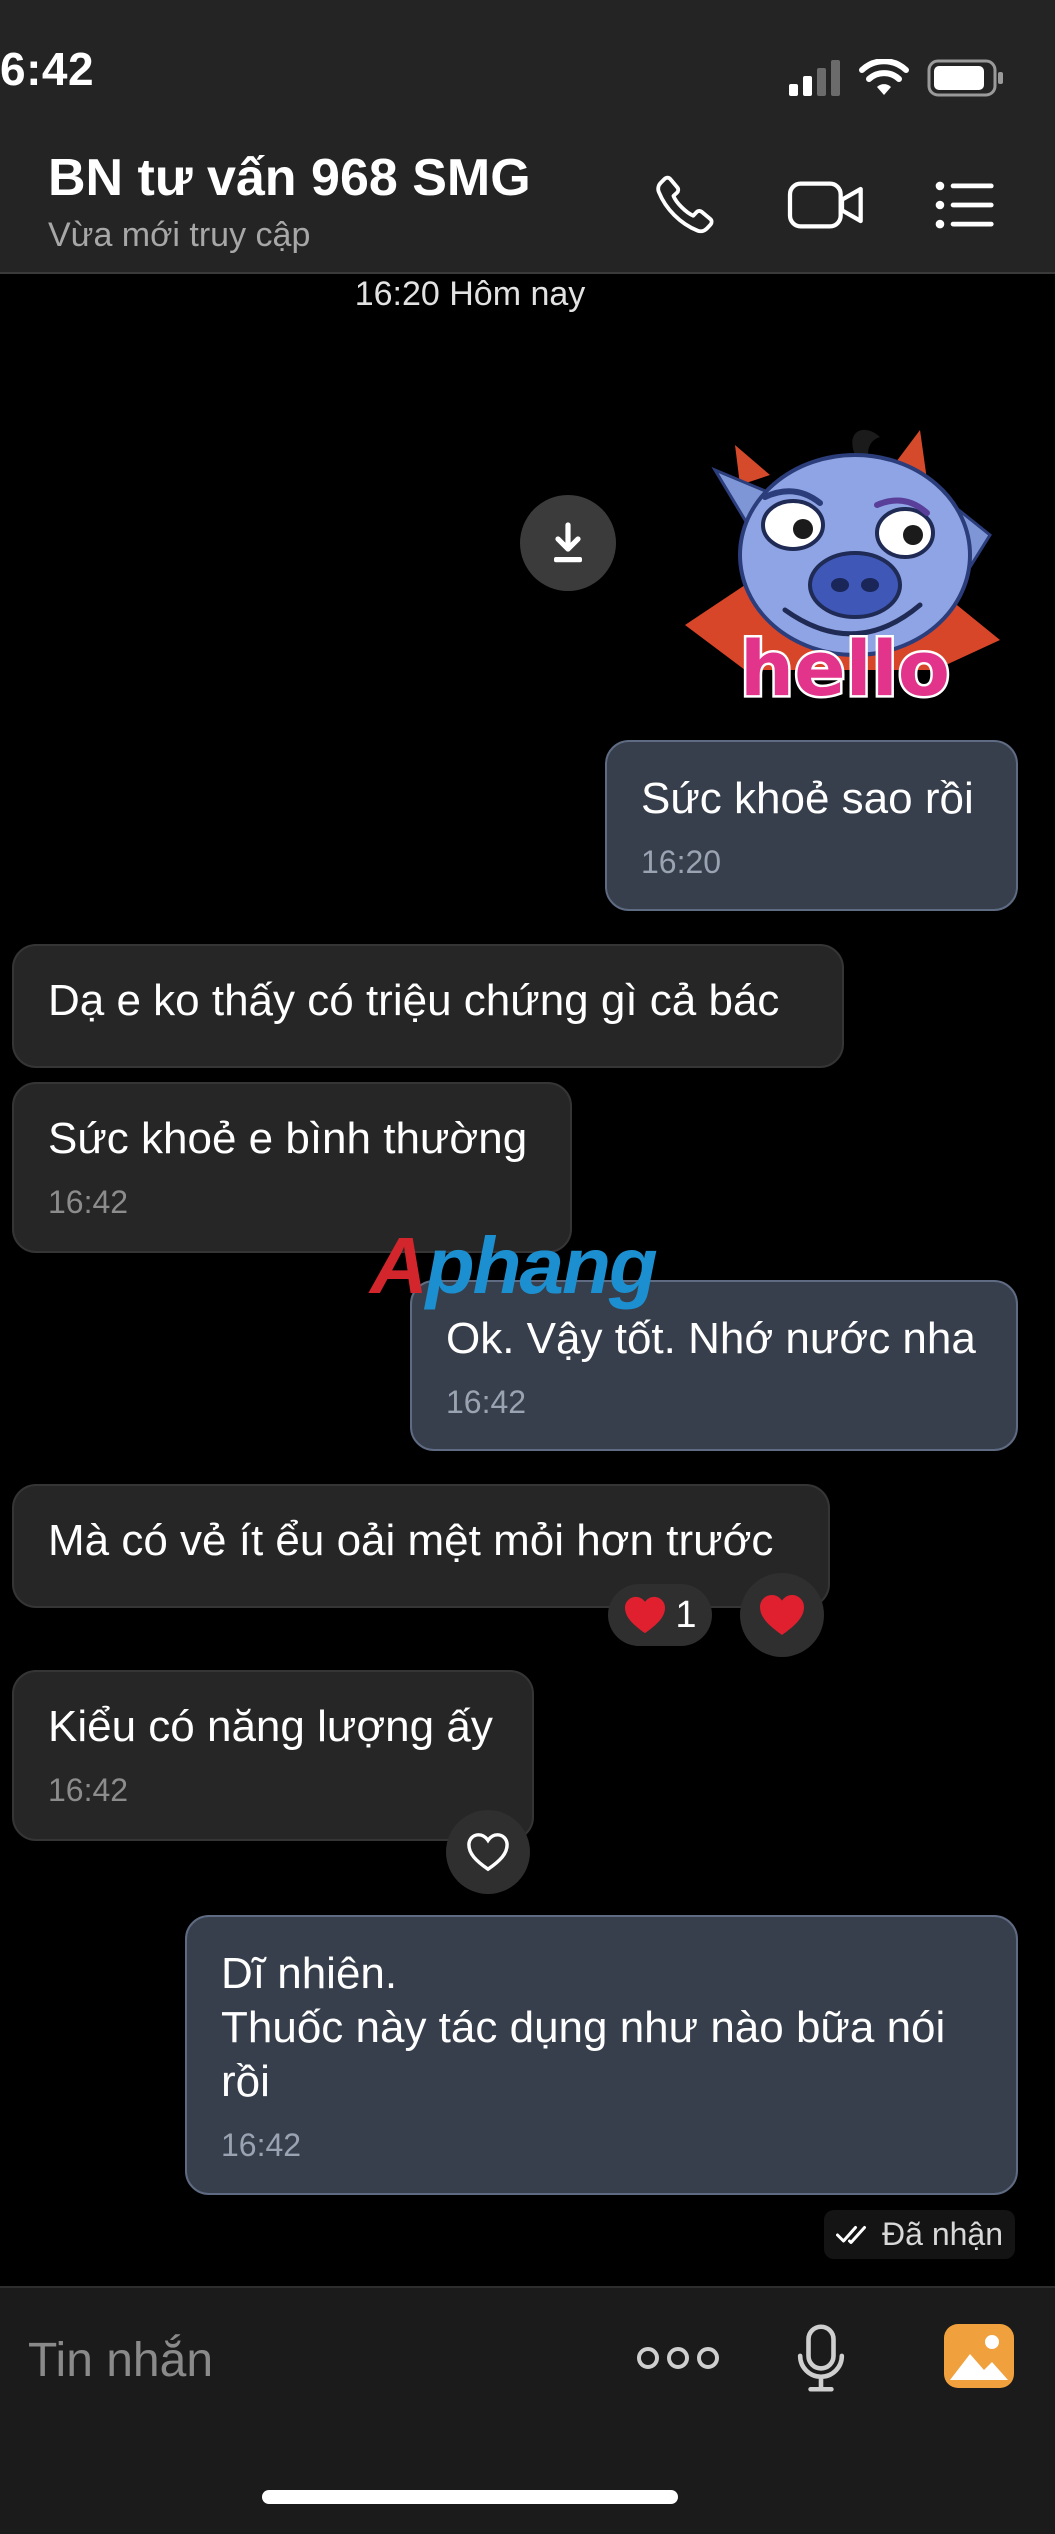 This screenshot has width=1055, height=2534. Describe the element at coordinates (965, 205) in the screenshot. I see `menu-list-icon` at that location.